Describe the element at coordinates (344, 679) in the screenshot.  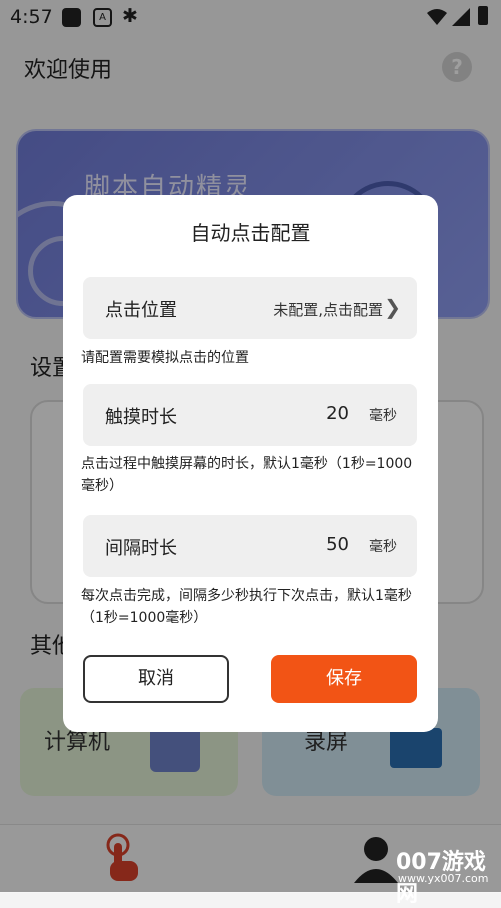
I see `save-button: 保存` at that location.